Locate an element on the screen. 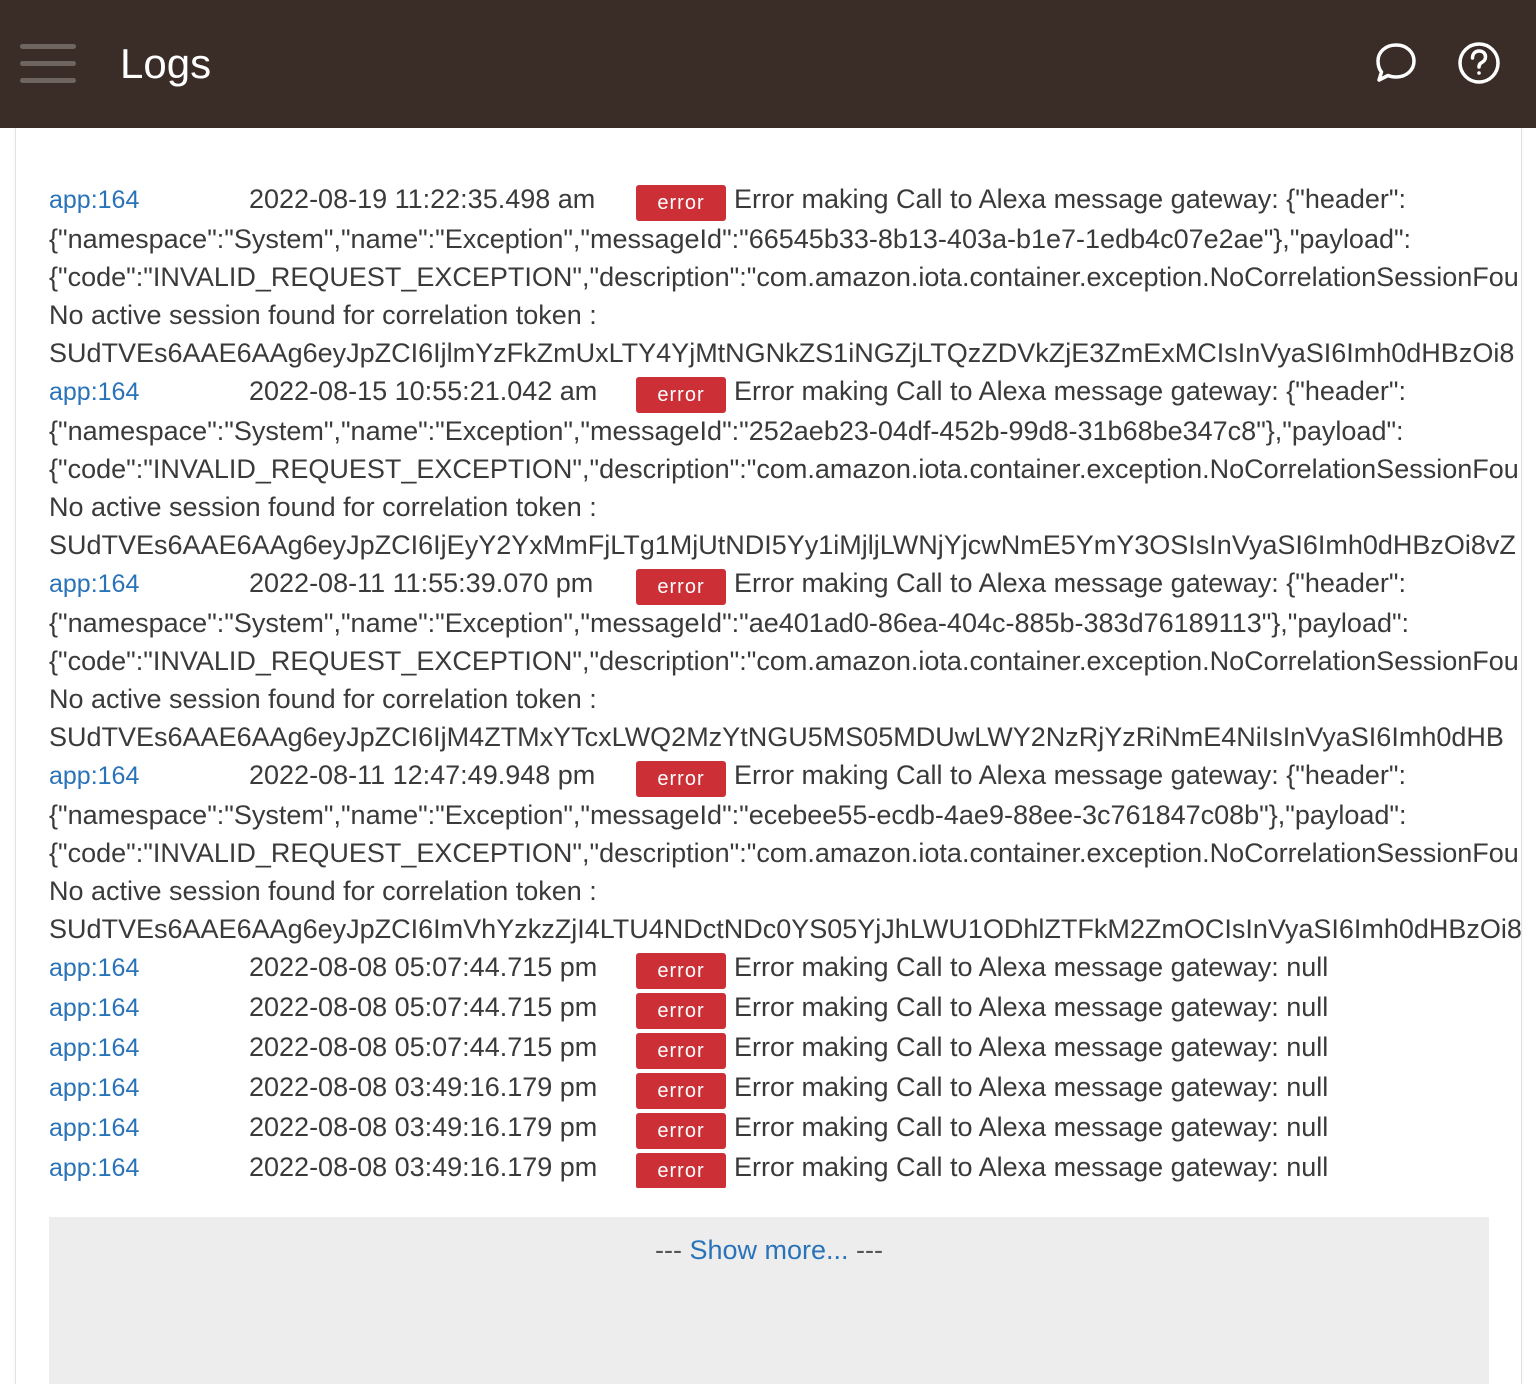 The image size is (1536, 1384). show-more-prefix: --- is located at coordinates (668, 1250).